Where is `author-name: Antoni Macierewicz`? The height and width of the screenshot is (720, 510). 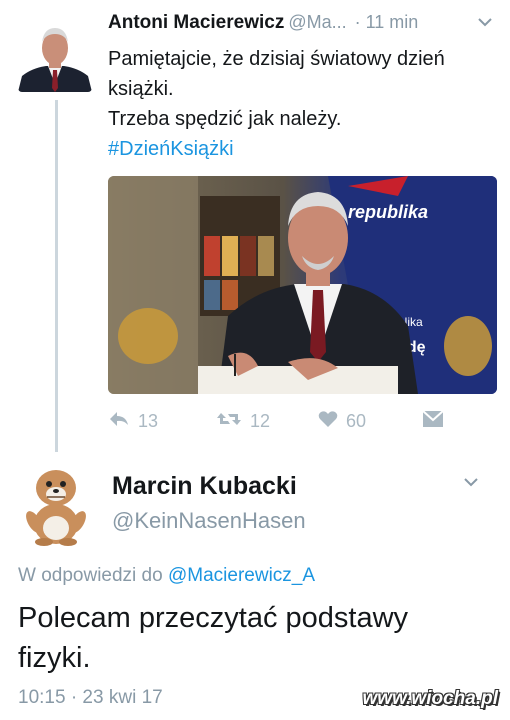
author-name: Antoni Macierewicz is located at coordinates (196, 22).